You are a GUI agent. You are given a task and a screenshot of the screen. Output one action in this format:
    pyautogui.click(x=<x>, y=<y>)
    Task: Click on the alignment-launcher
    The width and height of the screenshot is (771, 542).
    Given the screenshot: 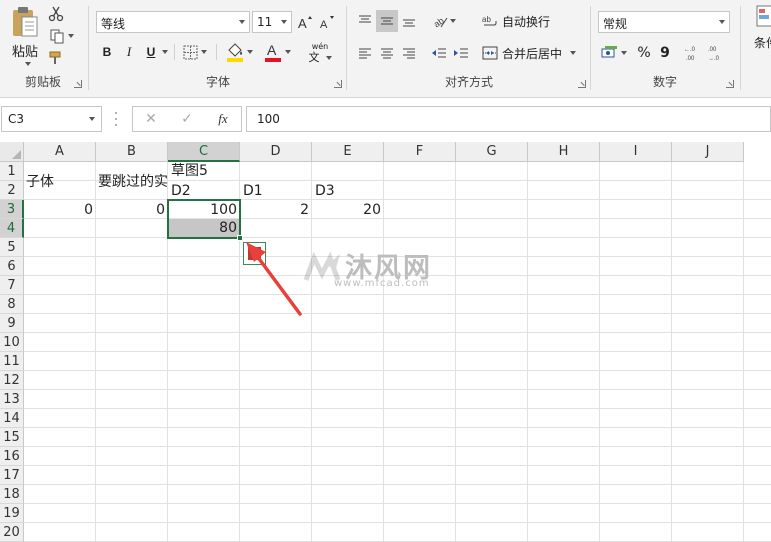 What is the action you would take?
    pyautogui.click(x=582, y=84)
    